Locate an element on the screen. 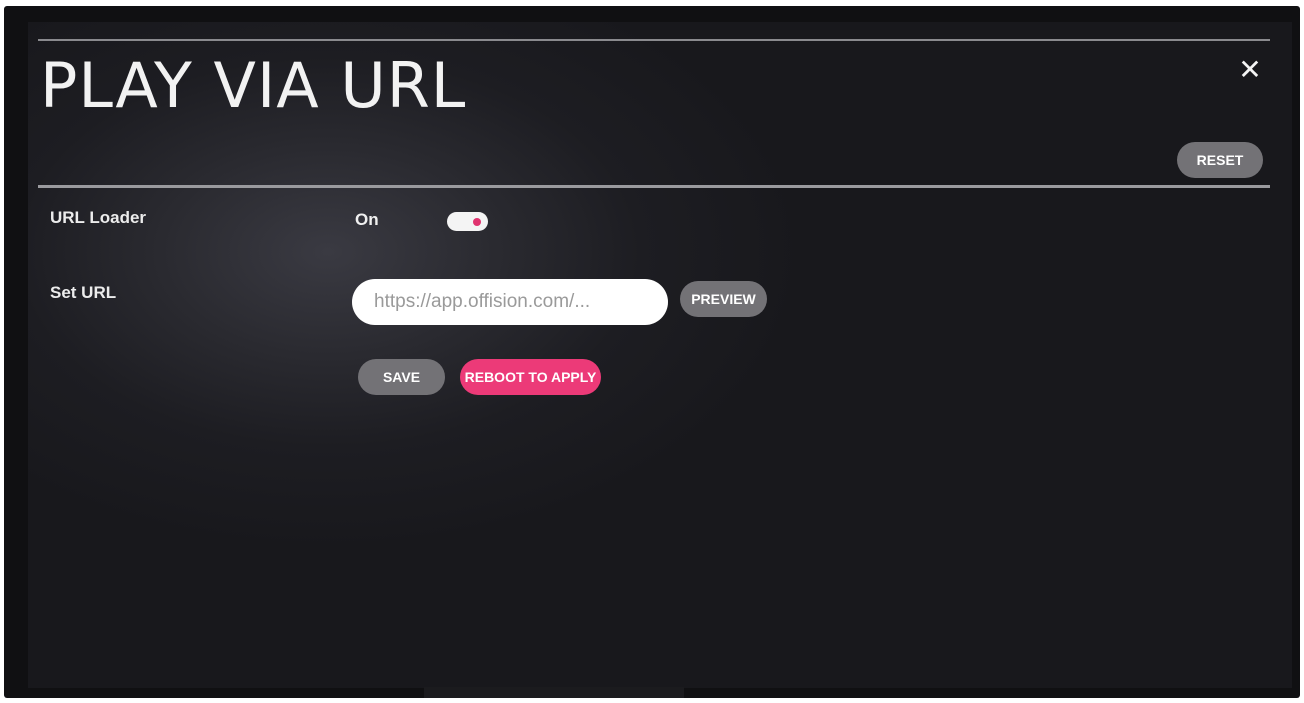 This screenshot has width=1304, height=703. toggle-indicator-icon is located at coordinates (477, 222).